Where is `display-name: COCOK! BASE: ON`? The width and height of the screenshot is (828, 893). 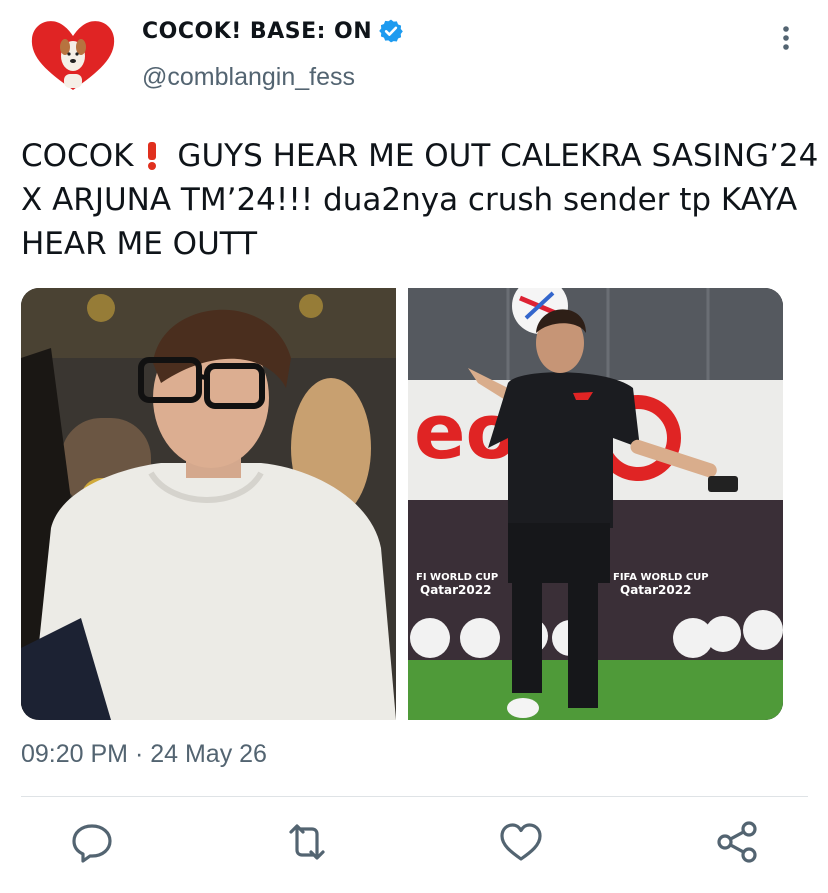
display-name: COCOK! BASE: ON is located at coordinates (257, 31).